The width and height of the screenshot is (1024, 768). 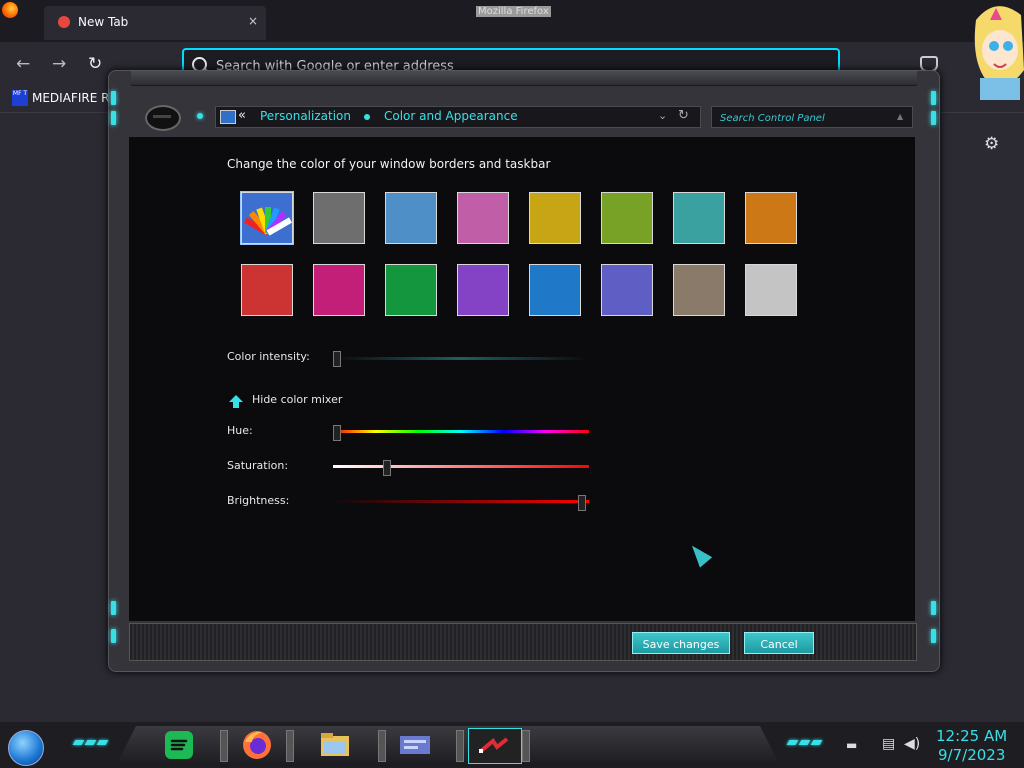 What do you see at coordinates (236, 401) in the screenshot?
I see `hide-mixer-arrow-icon` at bounding box center [236, 401].